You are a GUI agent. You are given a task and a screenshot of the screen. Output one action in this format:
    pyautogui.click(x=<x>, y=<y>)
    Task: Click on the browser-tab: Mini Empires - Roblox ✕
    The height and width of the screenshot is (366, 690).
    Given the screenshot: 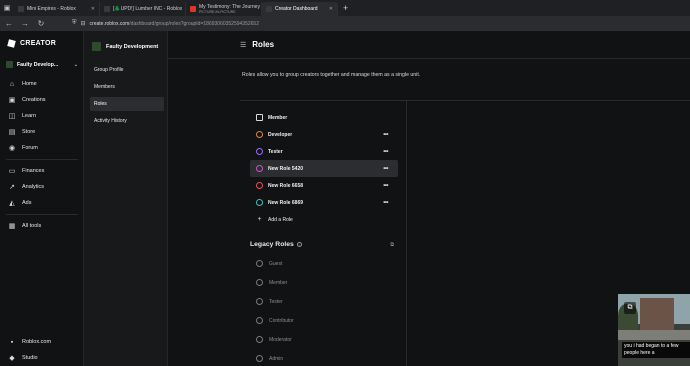 What is the action you would take?
    pyautogui.click(x=57, y=9)
    